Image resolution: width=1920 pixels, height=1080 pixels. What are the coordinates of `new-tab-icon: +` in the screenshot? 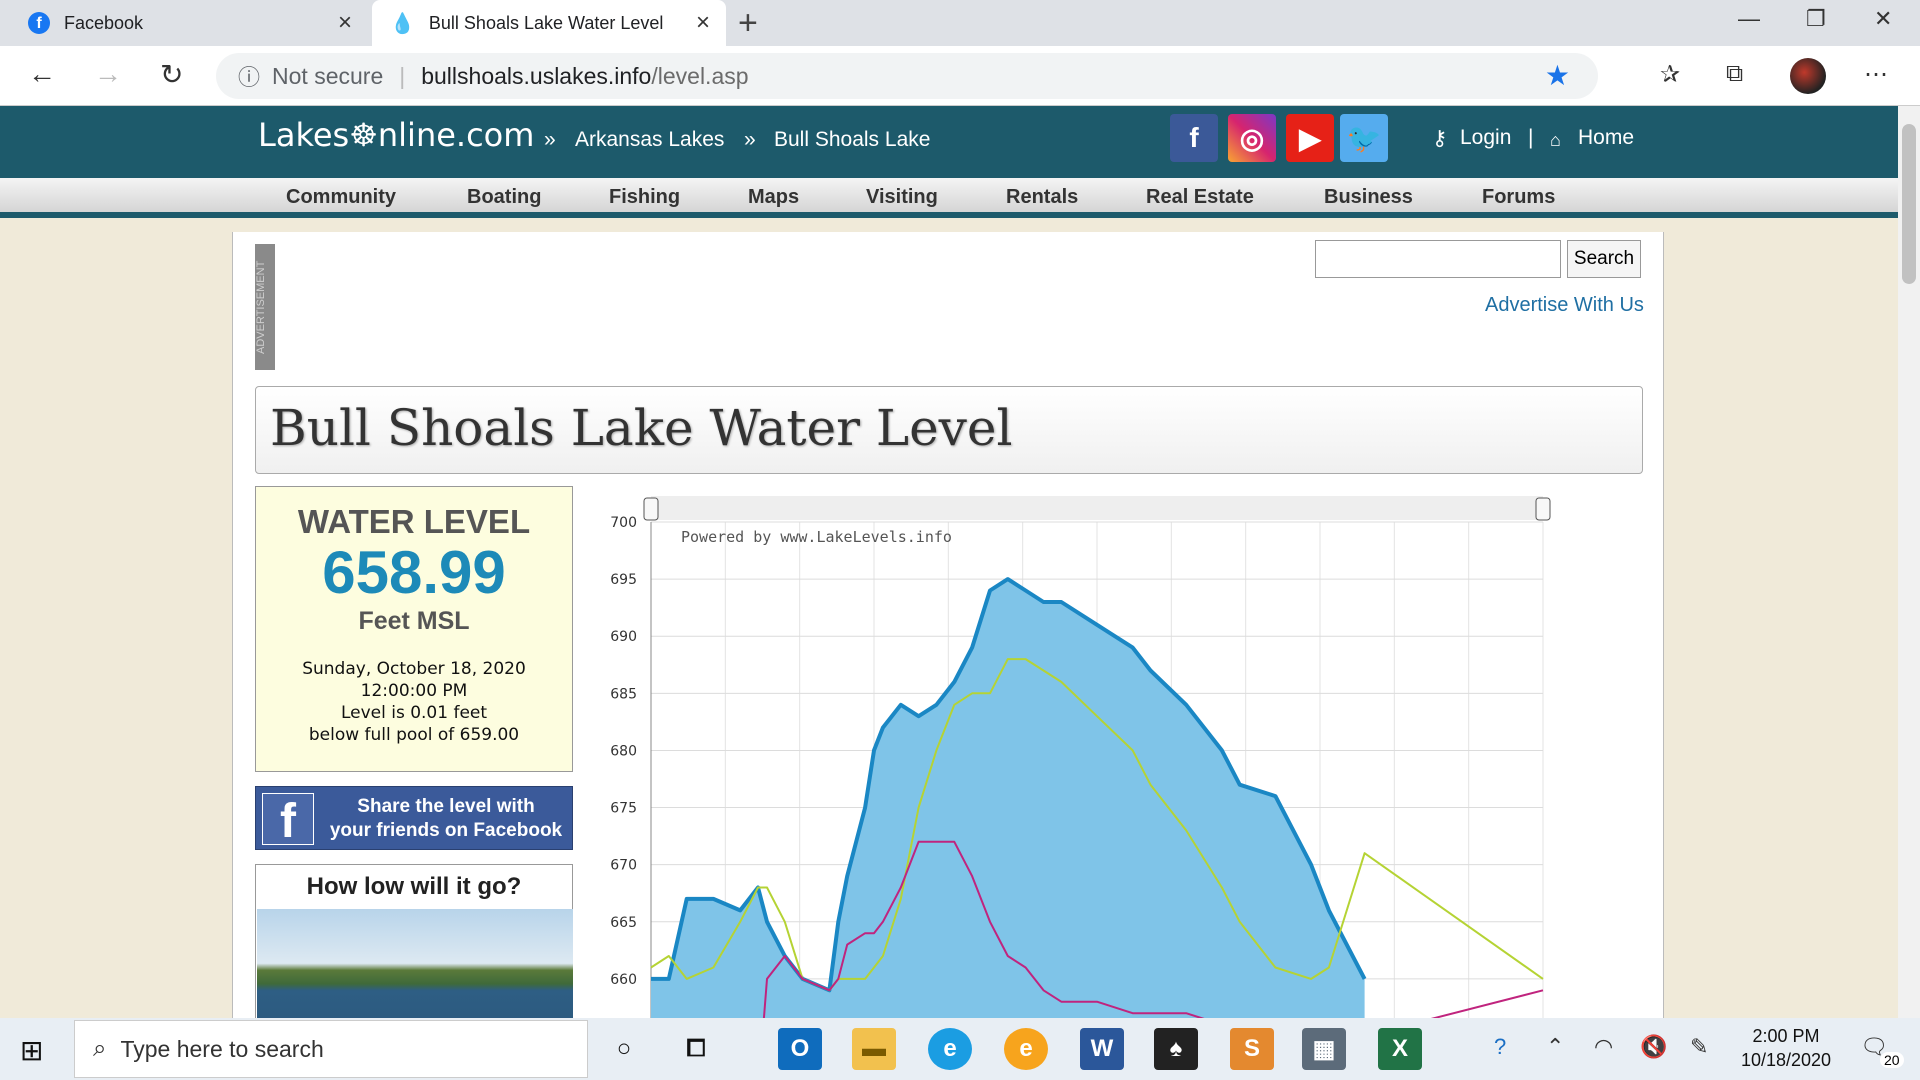 It's located at (748, 23).